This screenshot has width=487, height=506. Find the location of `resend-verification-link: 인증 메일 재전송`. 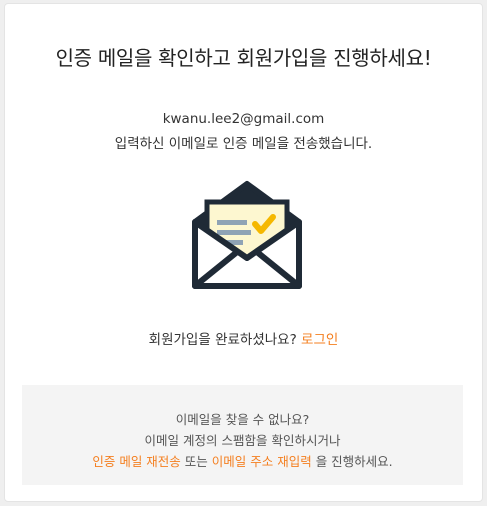

resend-verification-link: 인증 메일 재전송 is located at coordinates (136, 461).